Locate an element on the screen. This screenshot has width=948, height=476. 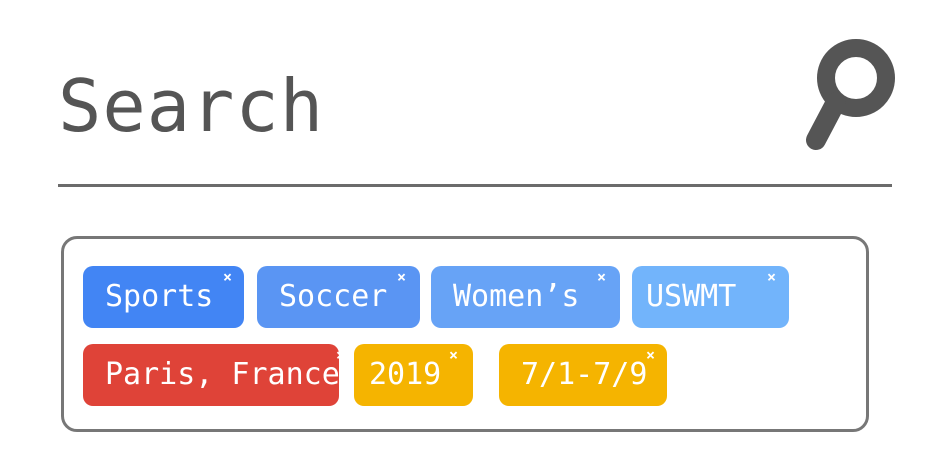
tag-label: Paris, France is located at coordinates (222, 374).